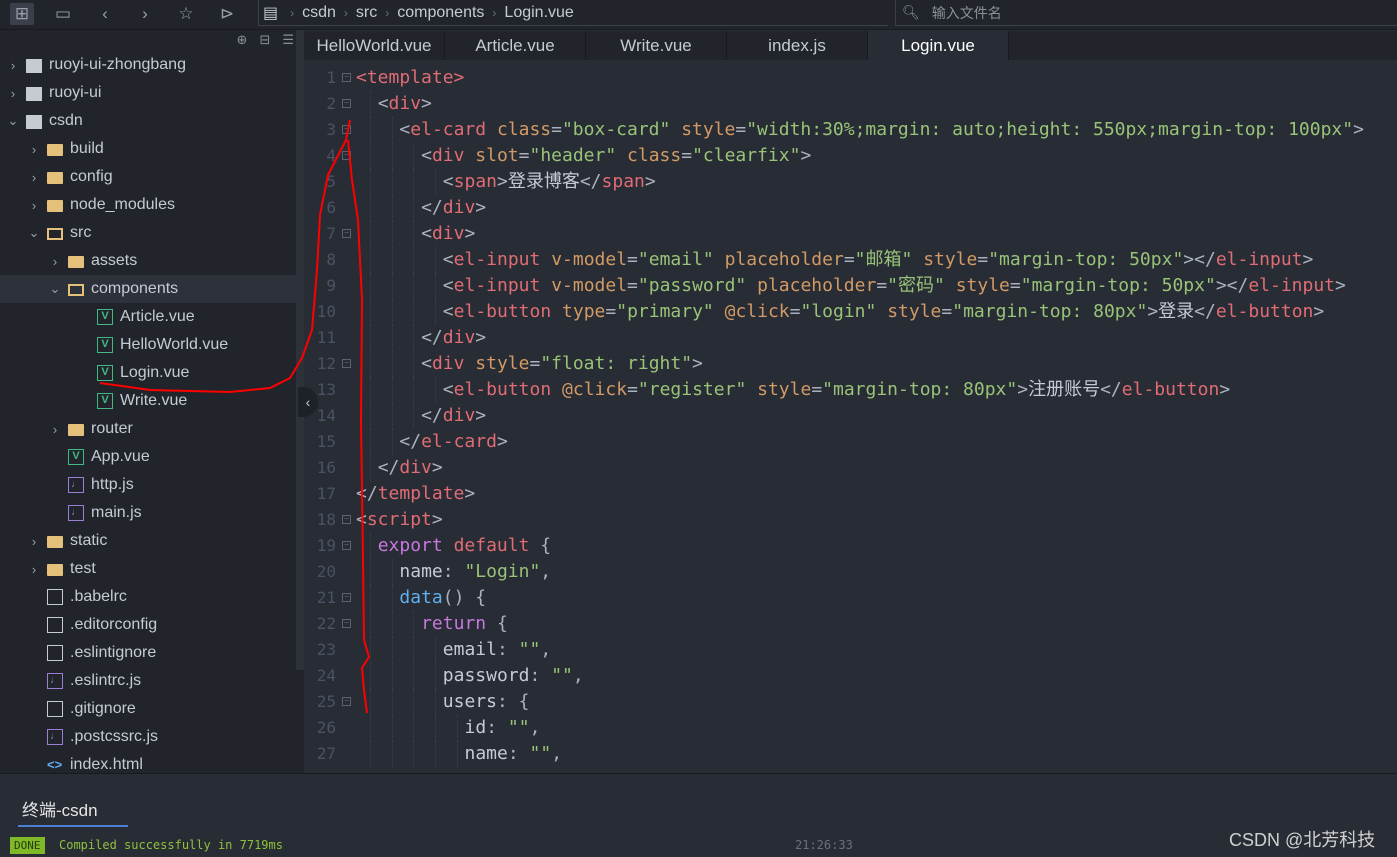 The image size is (1397, 857). I want to click on code-text: </el-card>, so click(453, 442).